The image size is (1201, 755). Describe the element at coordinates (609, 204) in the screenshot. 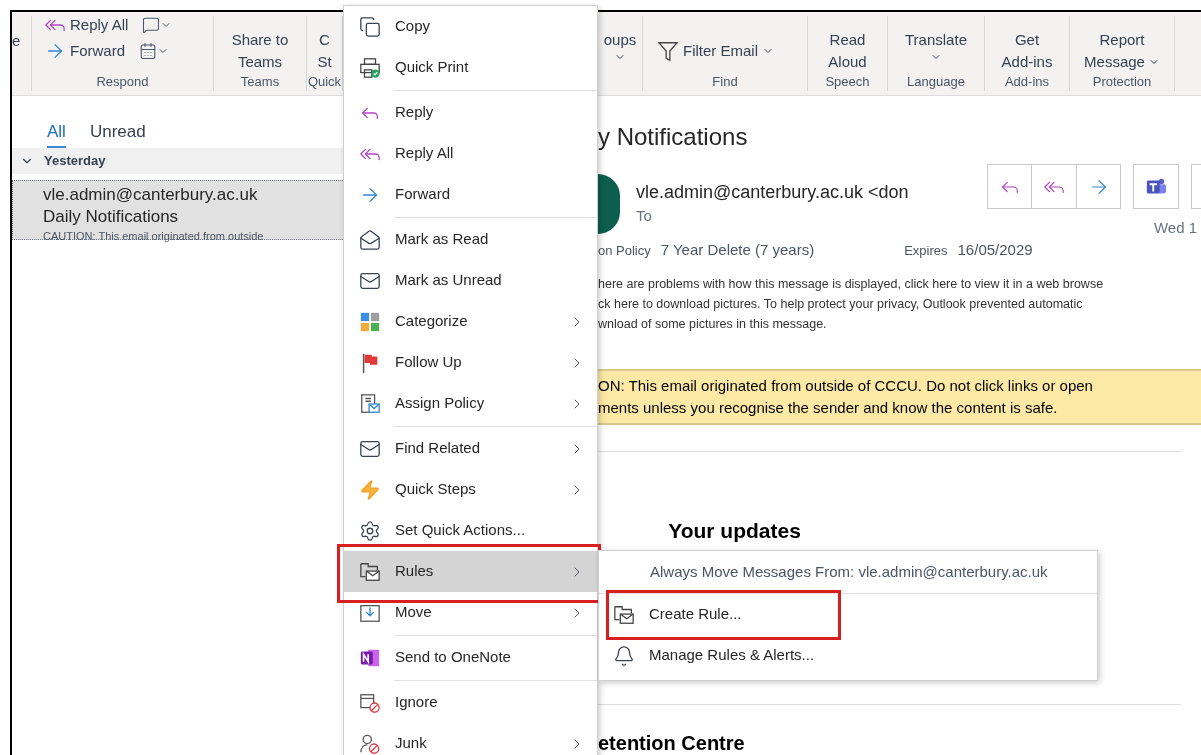

I see `avatar` at that location.